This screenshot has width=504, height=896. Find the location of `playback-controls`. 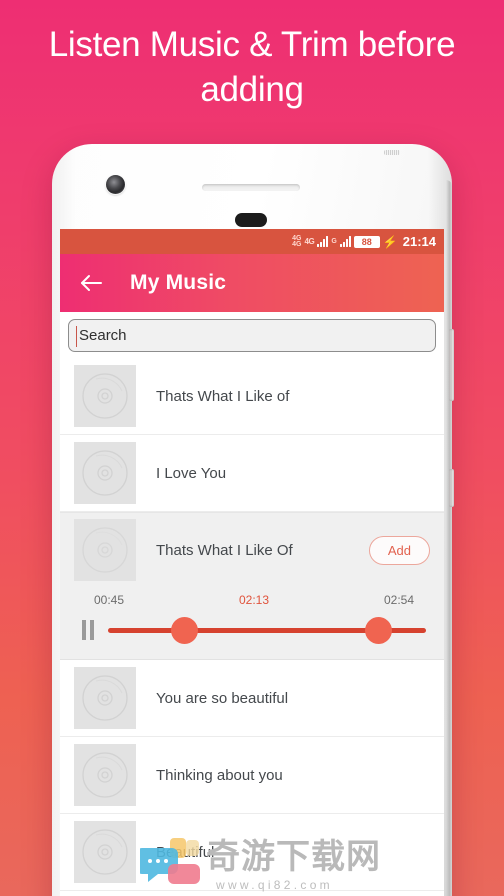

playback-controls is located at coordinates (252, 628).